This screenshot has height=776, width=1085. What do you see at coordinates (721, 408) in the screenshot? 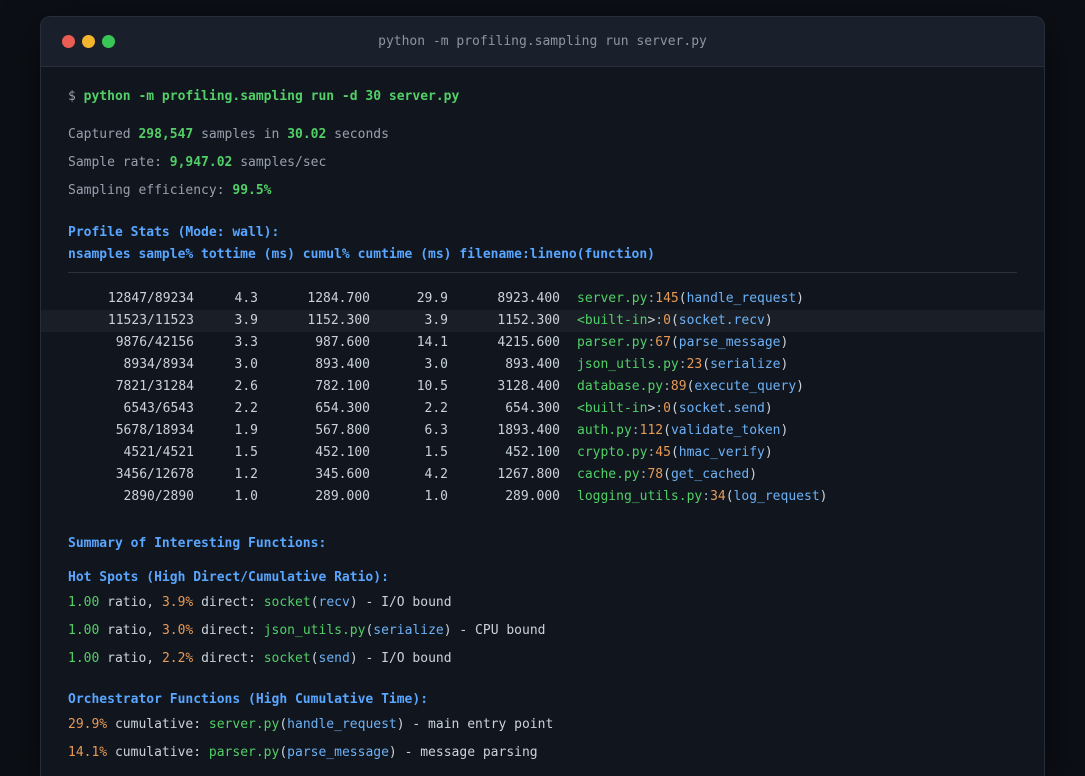
I see `function-name-text: socket.send` at bounding box center [721, 408].